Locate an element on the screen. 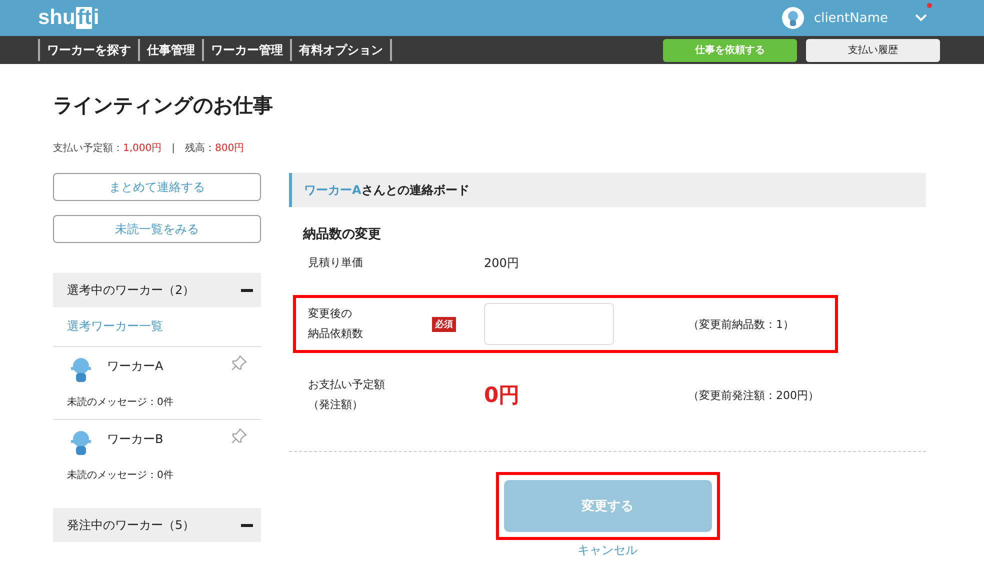  worker-name: ワーカーB is located at coordinates (164, 439).